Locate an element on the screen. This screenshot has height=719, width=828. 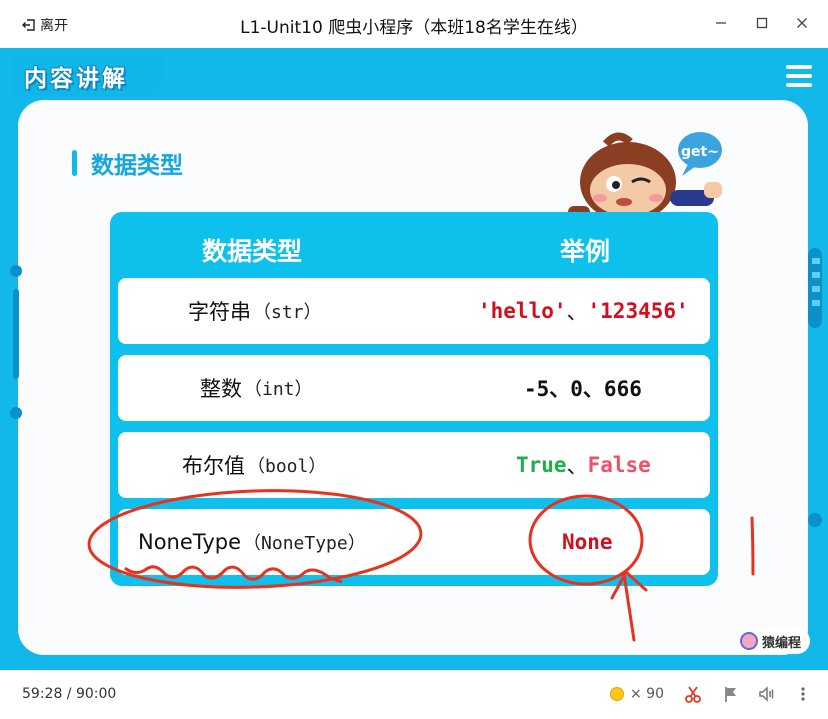
type-keyword: （bool） is located at coordinates (287, 466).